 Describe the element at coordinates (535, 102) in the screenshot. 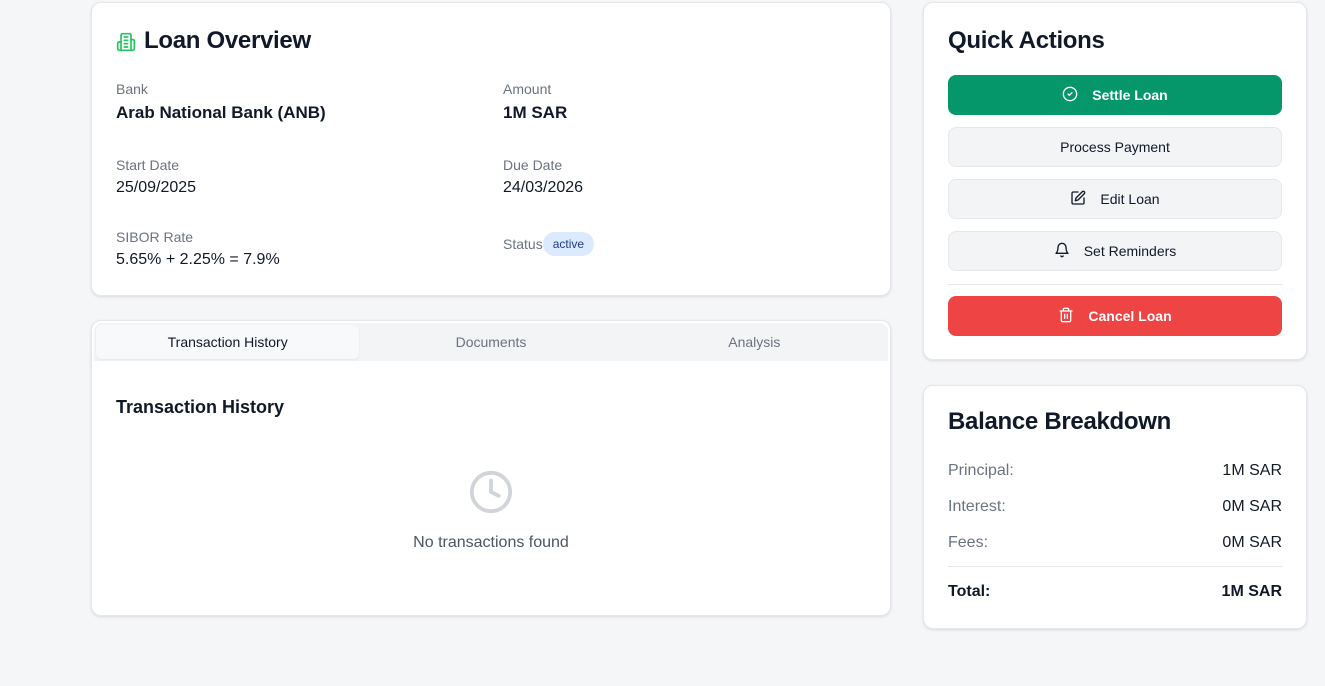

I see `amount-field: Amount 1M SAR` at that location.